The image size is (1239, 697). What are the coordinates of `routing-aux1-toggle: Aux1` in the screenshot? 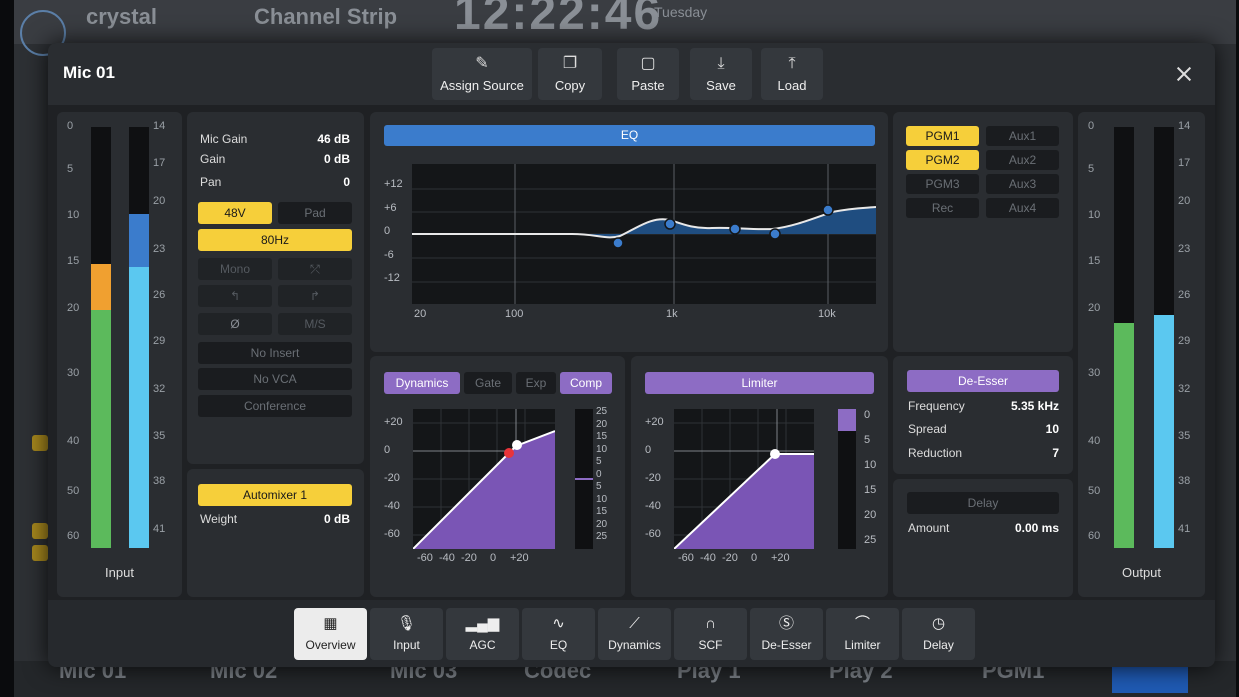 It's located at (1022, 136).